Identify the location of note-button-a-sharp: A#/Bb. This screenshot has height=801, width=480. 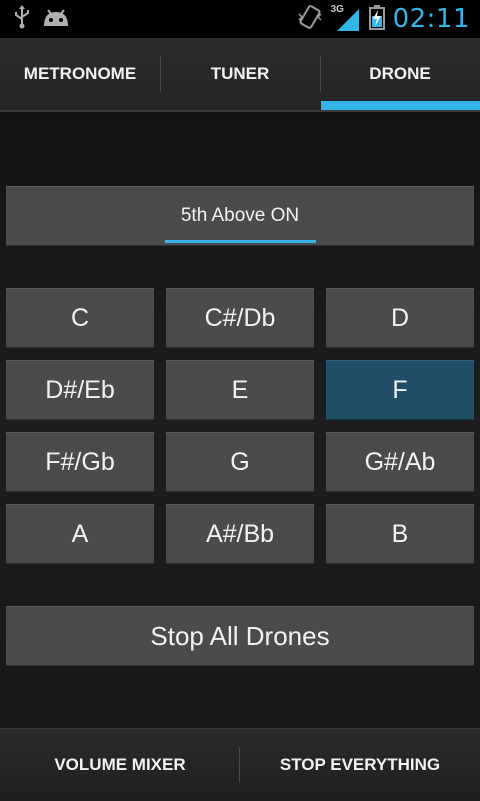
(240, 534).